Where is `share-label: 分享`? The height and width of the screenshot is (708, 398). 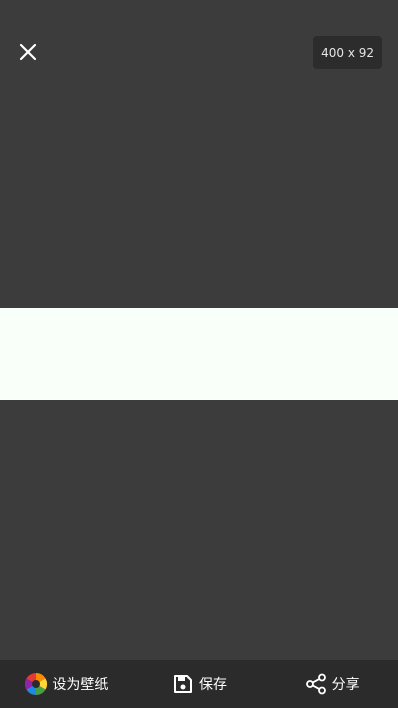 share-label: 分享 is located at coordinates (345, 685).